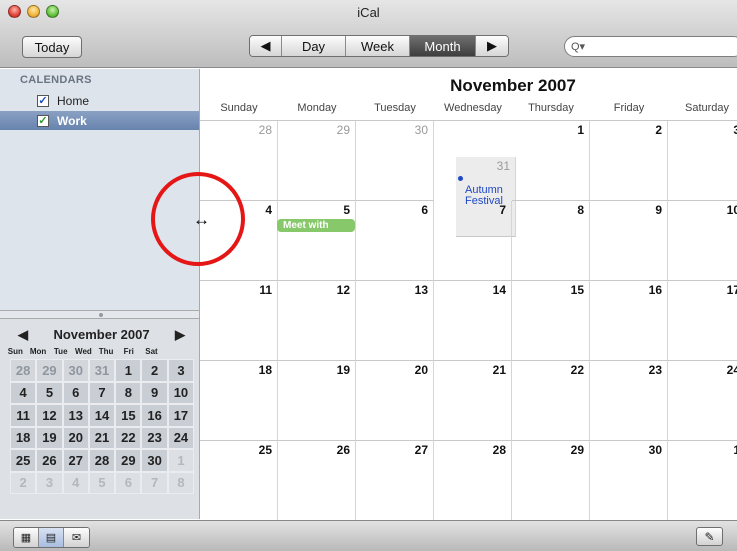  What do you see at coordinates (181, 415) in the screenshot?
I see `mini-day: 17` at bounding box center [181, 415].